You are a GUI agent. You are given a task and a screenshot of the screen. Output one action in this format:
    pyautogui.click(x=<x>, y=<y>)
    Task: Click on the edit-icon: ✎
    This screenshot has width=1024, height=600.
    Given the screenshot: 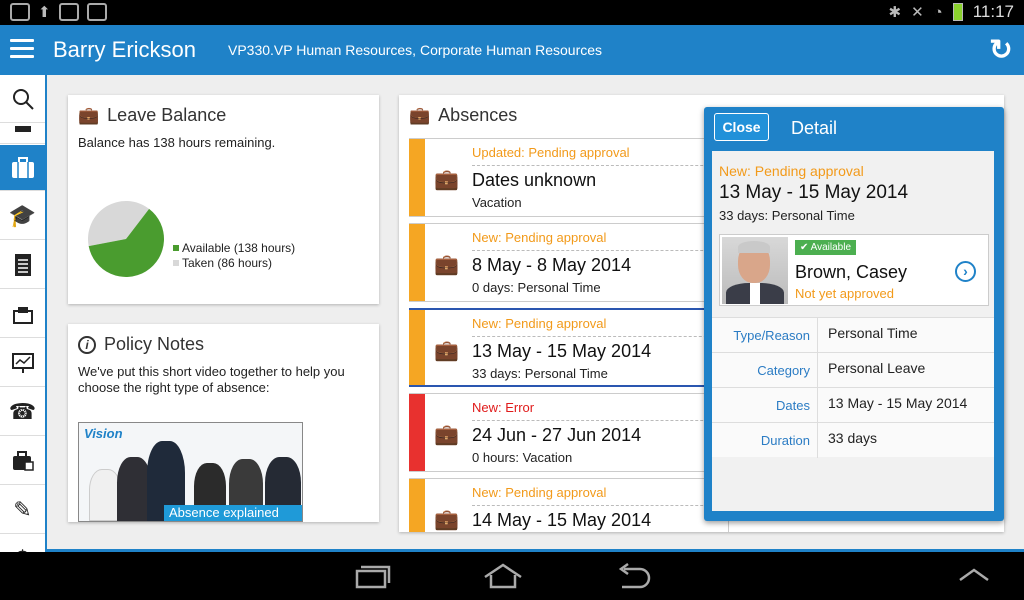 What is the action you would take?
    pyautogui.click(x=22, y=509)
    